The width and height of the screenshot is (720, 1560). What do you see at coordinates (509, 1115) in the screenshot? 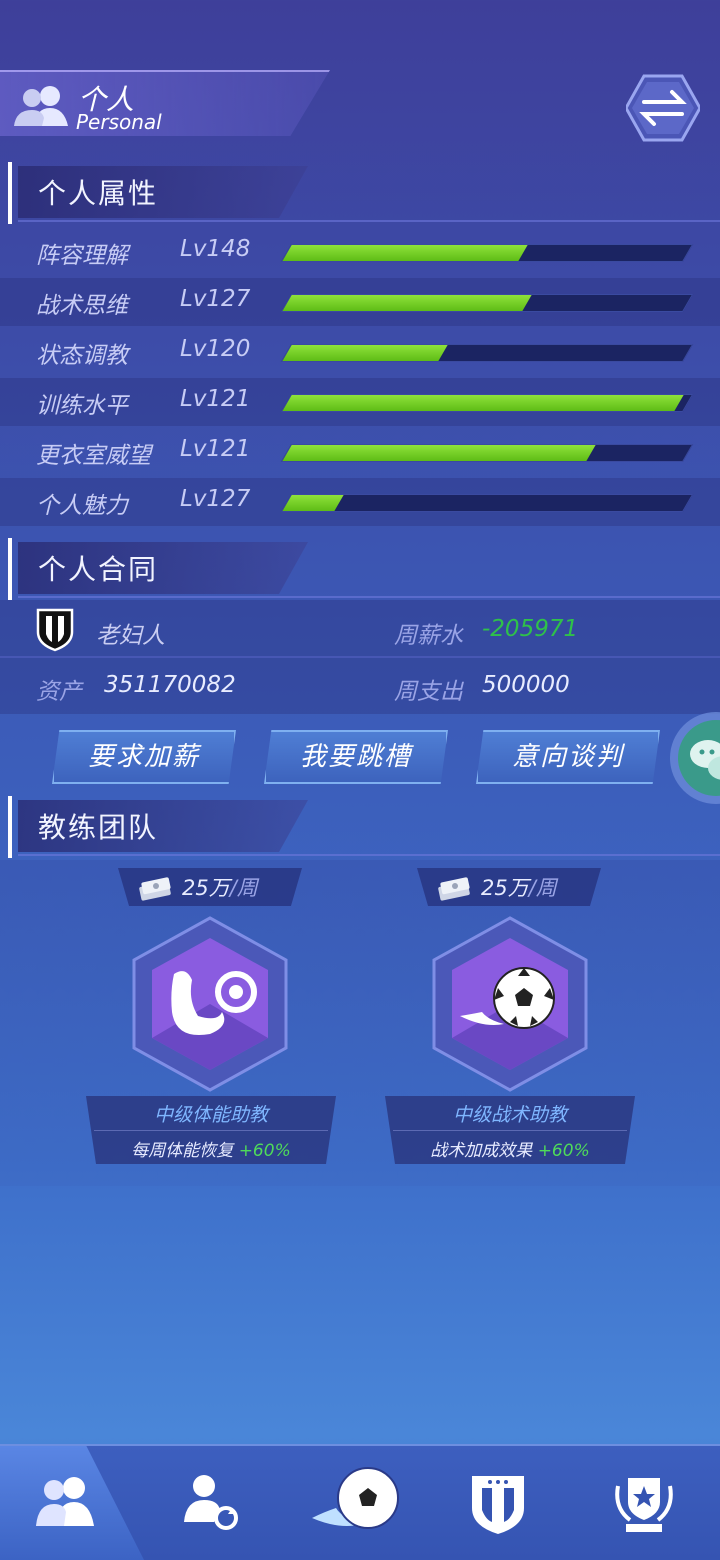
I see `coach-role: 中级战术助教` at bounding box center [509, 1115].